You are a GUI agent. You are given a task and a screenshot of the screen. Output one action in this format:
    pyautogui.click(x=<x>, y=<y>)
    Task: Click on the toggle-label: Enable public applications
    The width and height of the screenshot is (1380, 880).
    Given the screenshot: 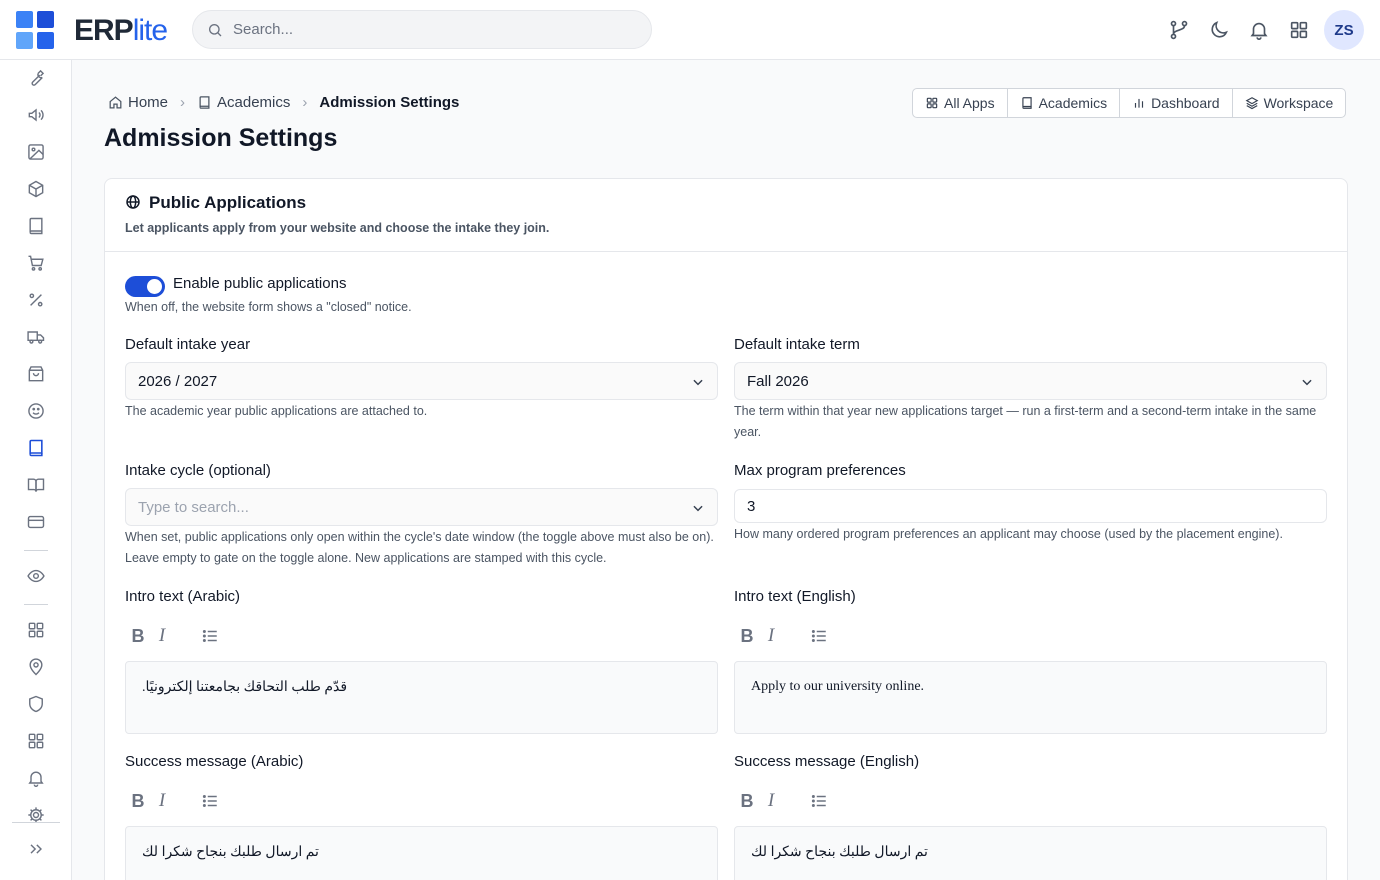 What is the action you would take?
    pyautogui.click(x=260, y=283)
    